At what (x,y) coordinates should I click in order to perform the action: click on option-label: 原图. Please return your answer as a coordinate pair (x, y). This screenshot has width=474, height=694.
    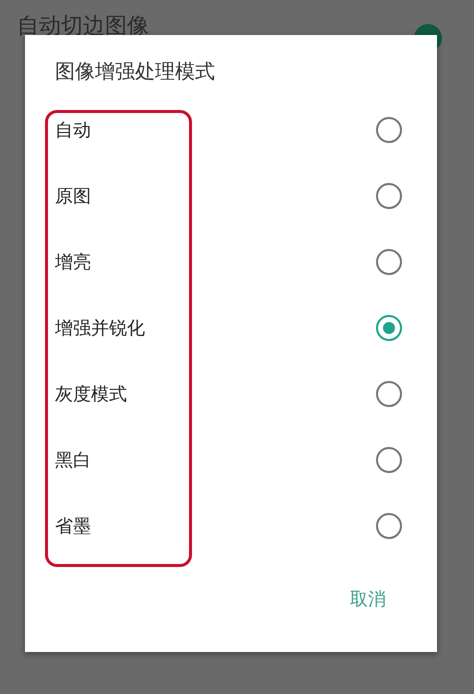
    Looking at the image, I should click on (73, 196).